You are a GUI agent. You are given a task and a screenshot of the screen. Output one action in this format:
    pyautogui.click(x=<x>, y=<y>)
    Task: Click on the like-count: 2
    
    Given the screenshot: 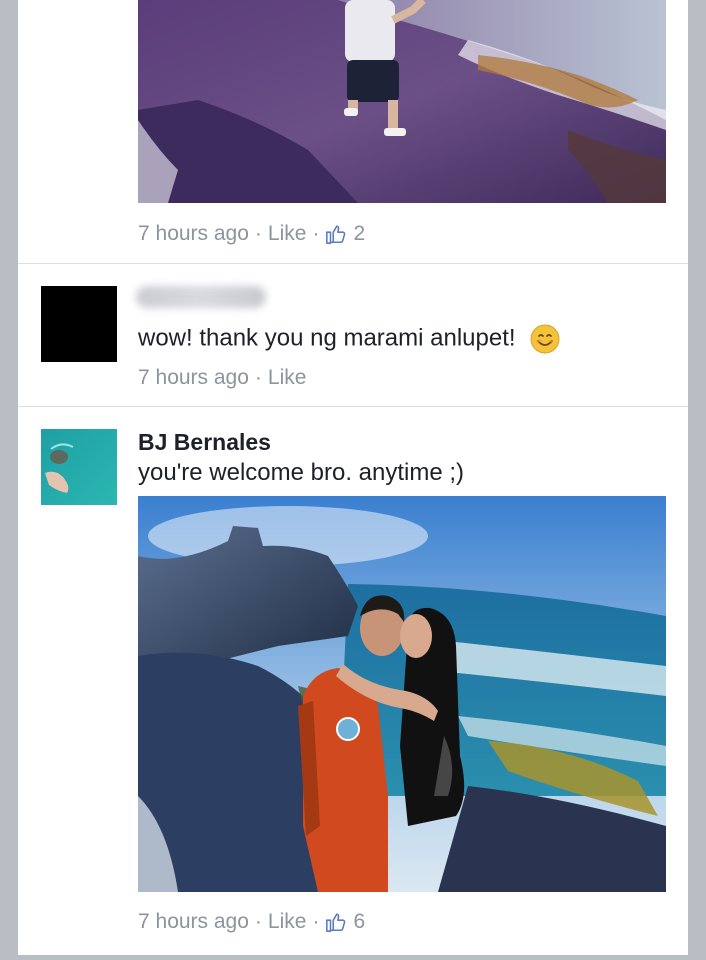 What is the action you would take?
    pyautogui.click(x=345, y=234)
    